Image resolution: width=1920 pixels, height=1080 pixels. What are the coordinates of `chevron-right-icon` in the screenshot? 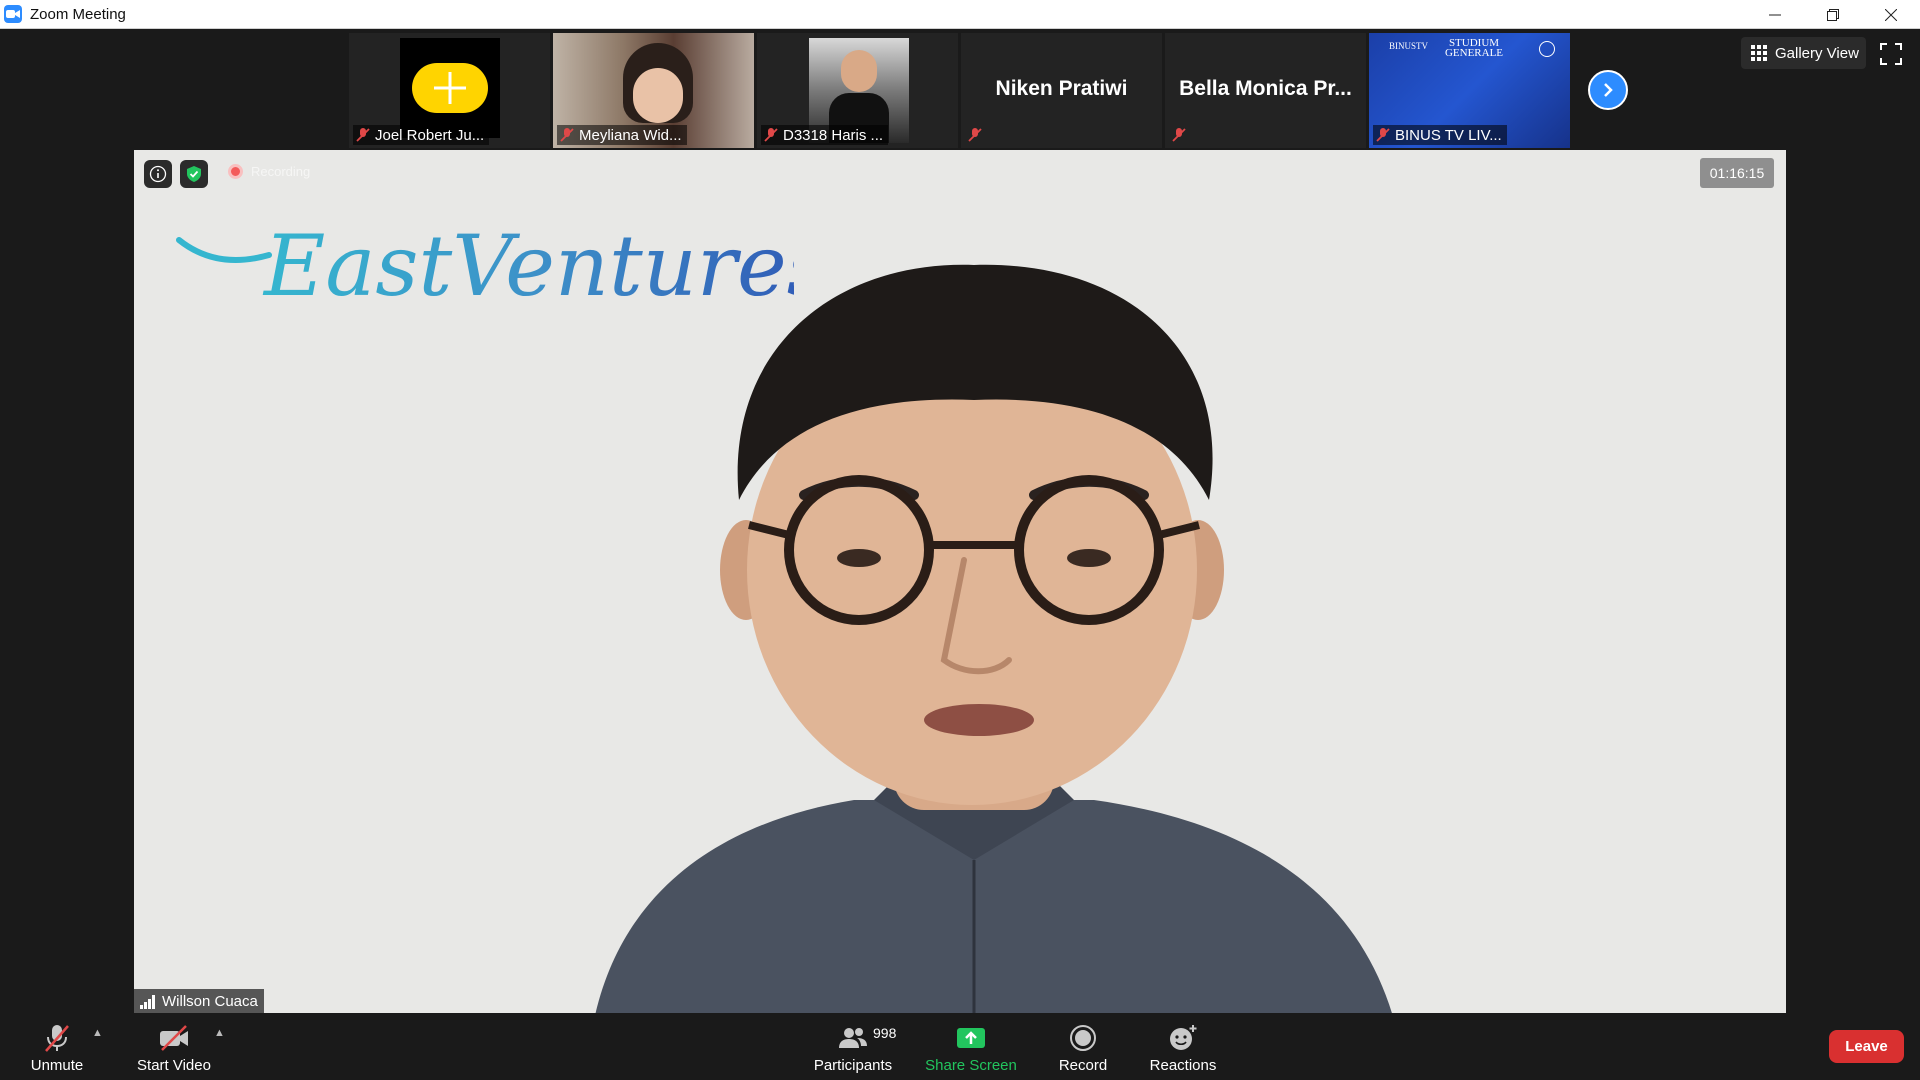 It's located at (1608, 90).